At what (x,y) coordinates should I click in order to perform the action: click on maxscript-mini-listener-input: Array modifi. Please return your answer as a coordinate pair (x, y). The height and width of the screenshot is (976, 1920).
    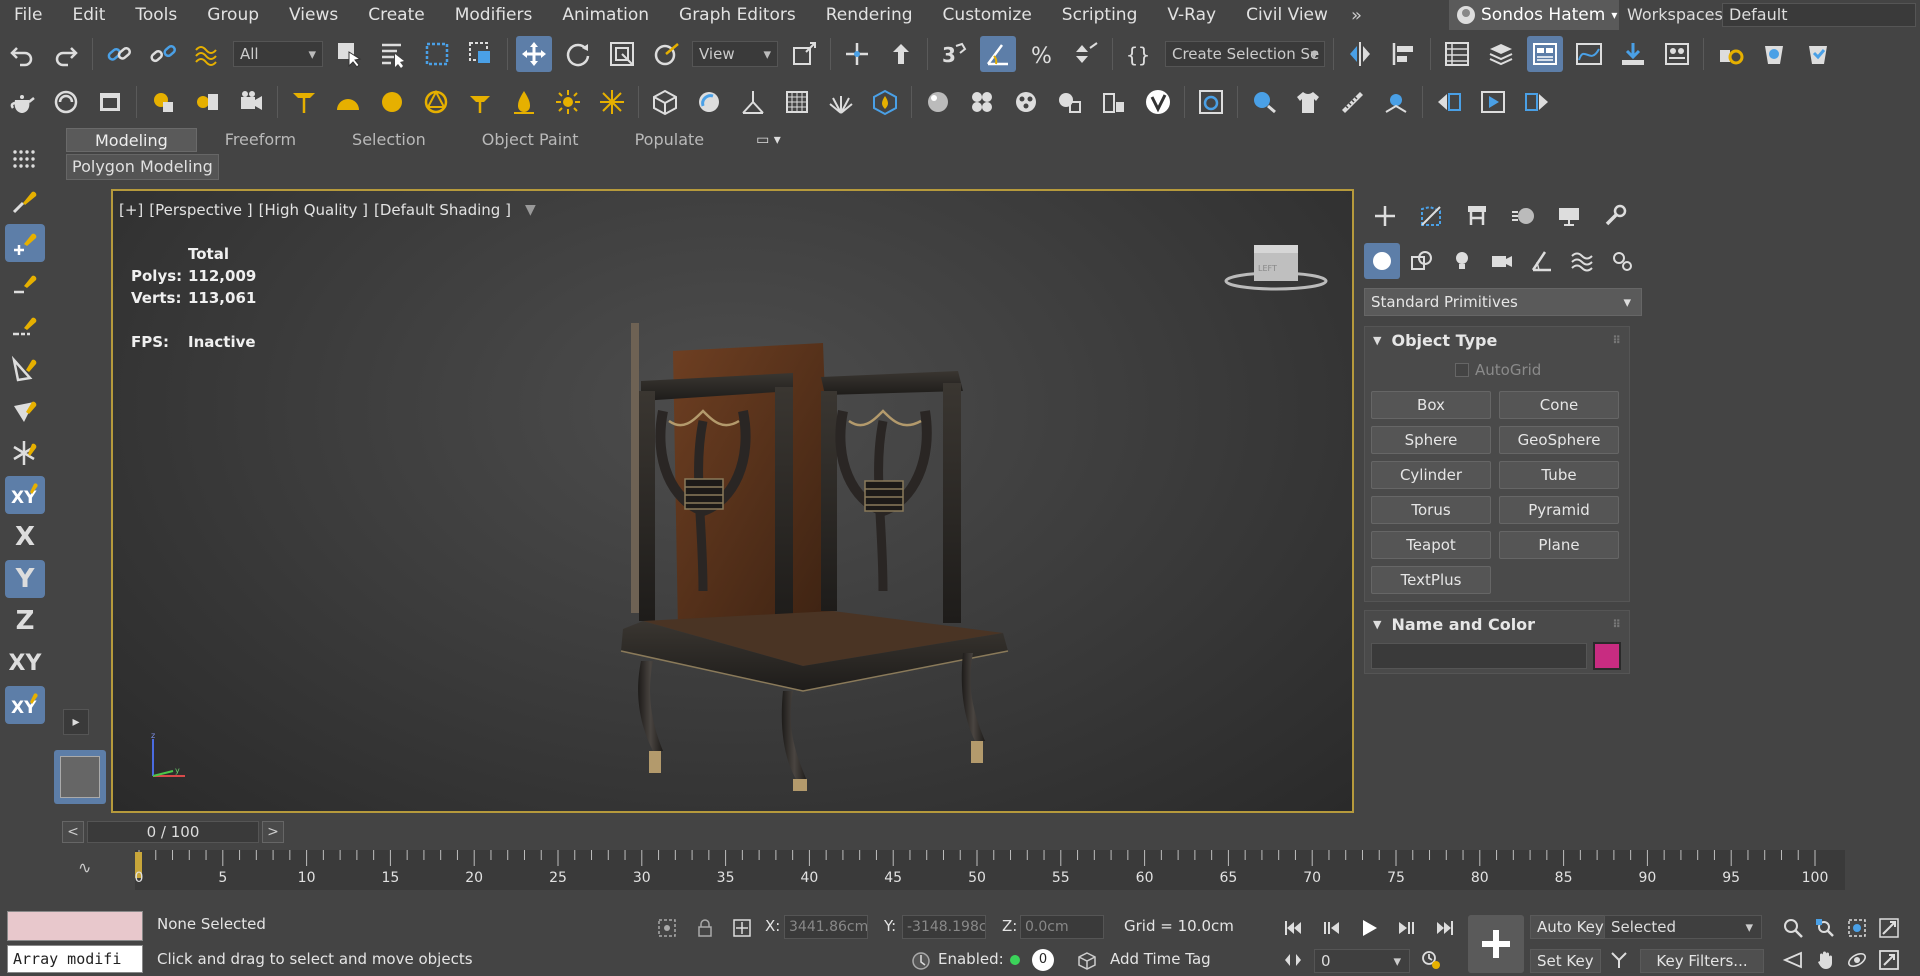
    Looking at the image, I should click on (75, 959).